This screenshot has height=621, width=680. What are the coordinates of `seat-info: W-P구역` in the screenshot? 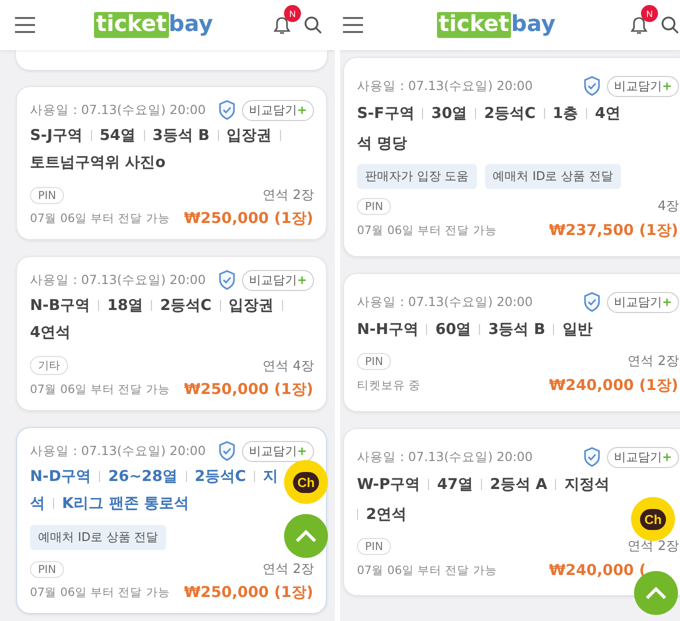 It's located at (388, 484).